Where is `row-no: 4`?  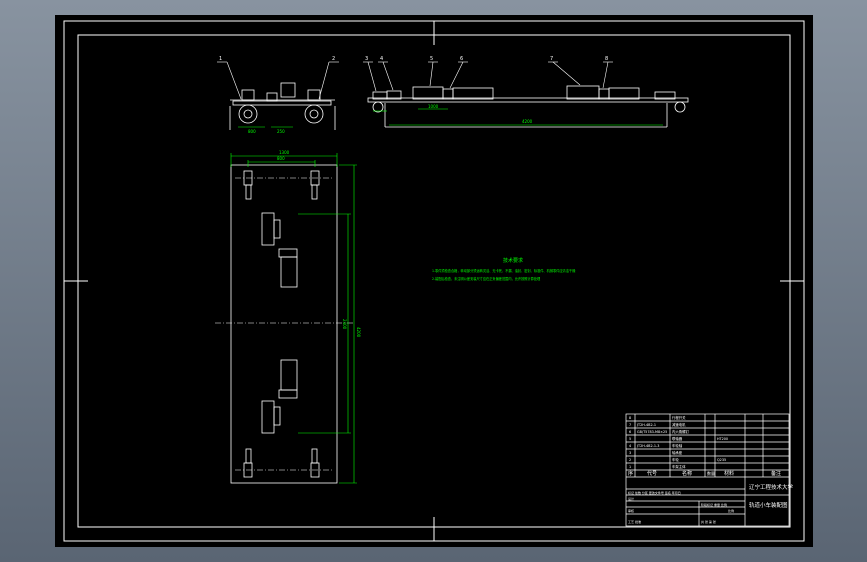
row-no: 4 is located at coordinates (630, 446).